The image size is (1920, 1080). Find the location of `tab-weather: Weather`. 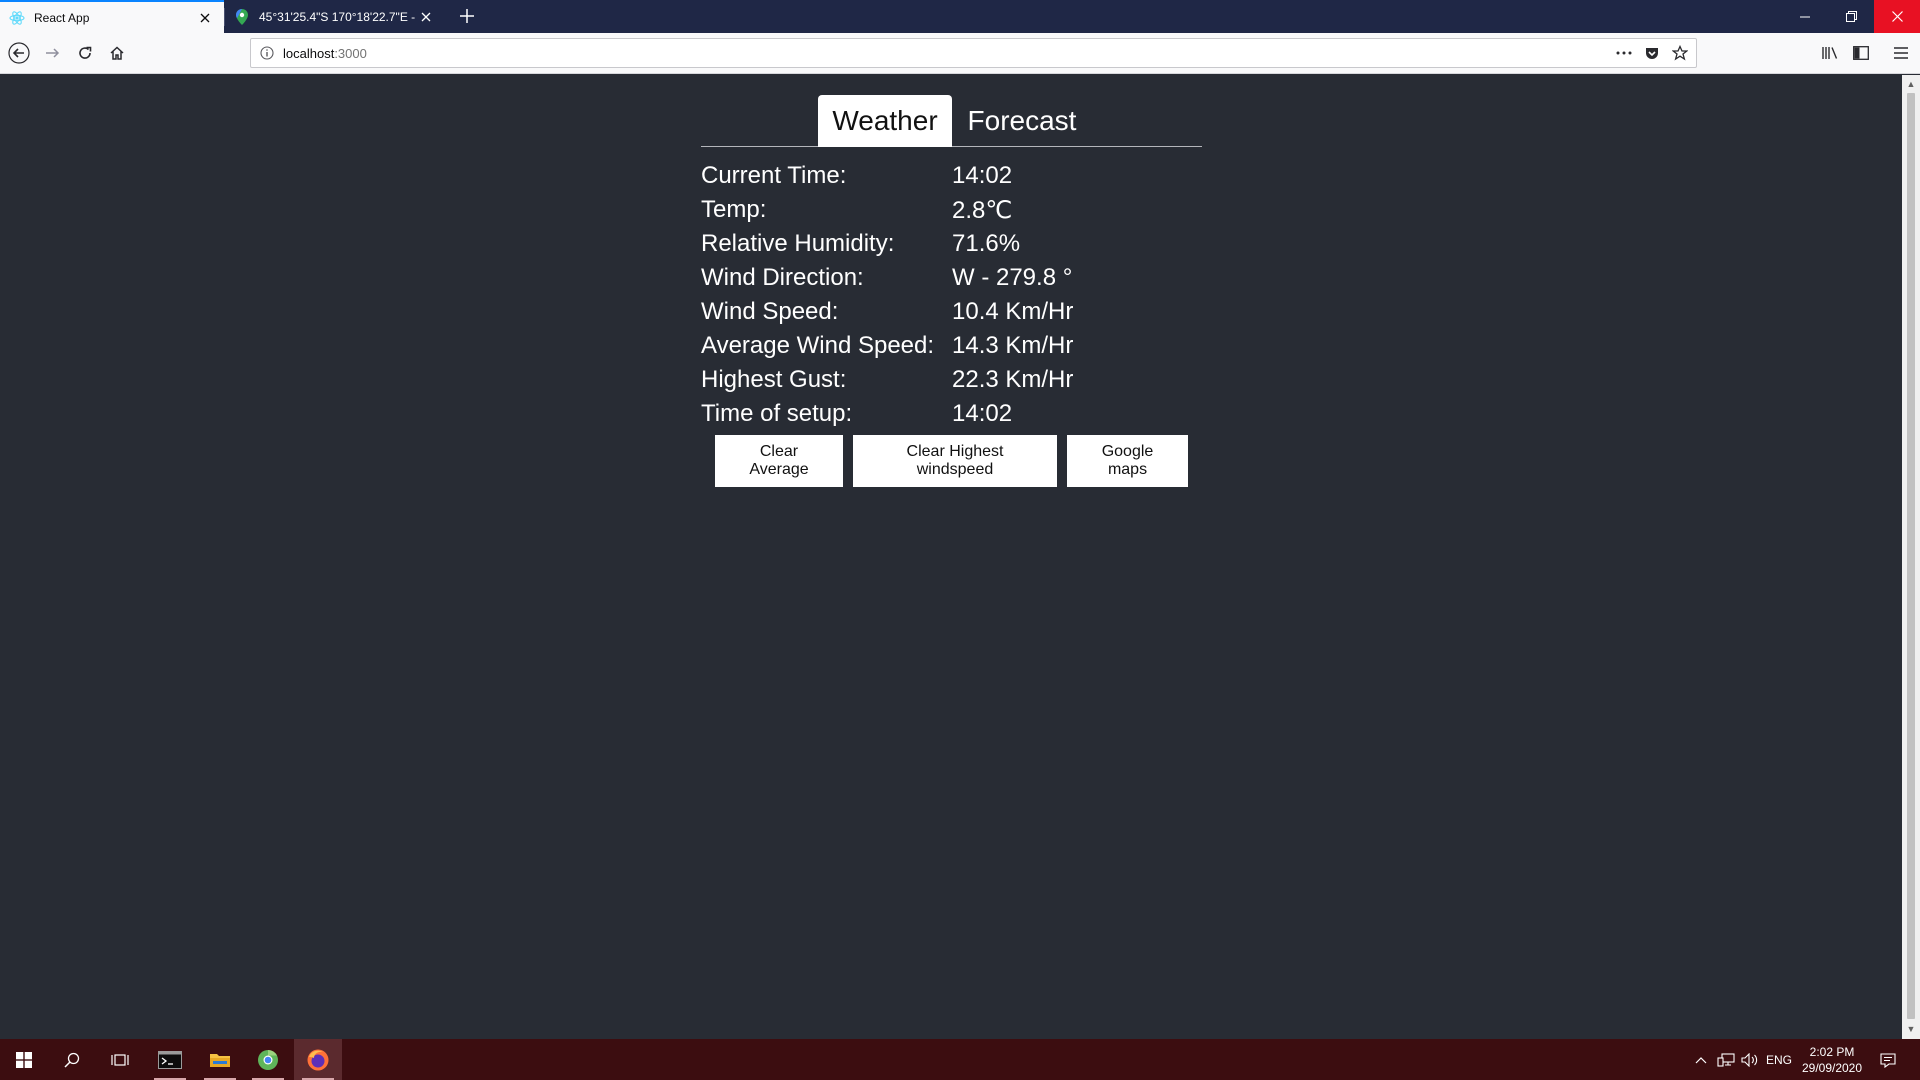

tab-weather: Weather is located at coordinates (885, 121).